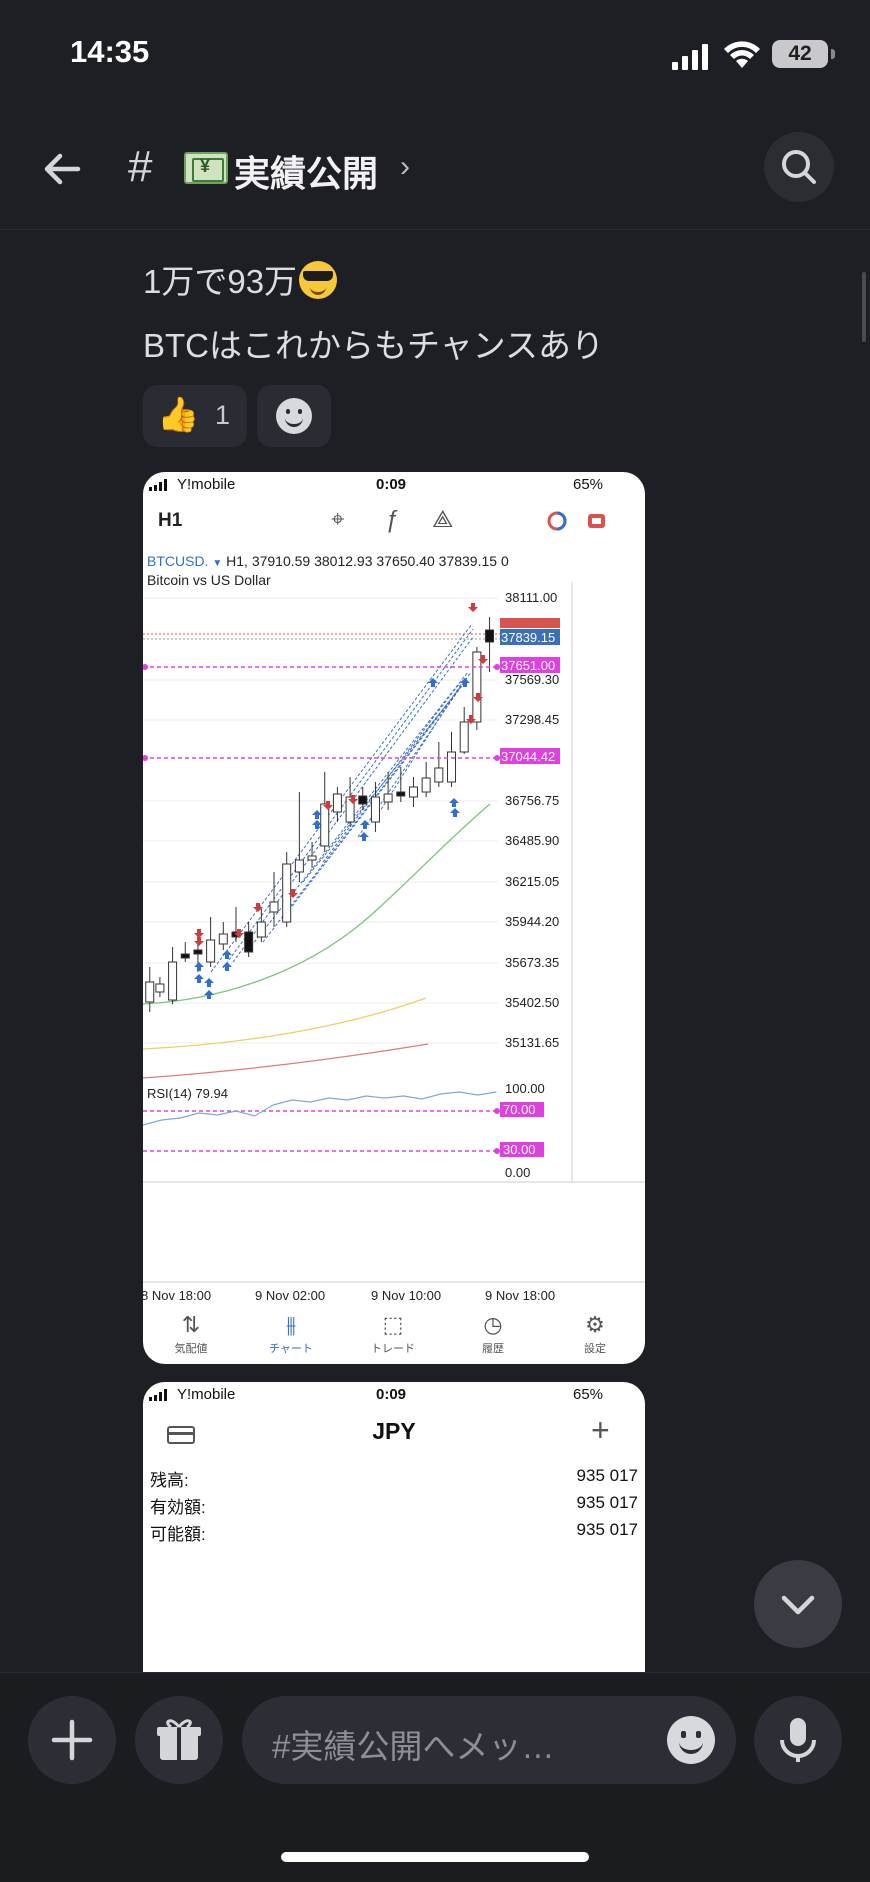  Describe the element at coordinates (435, 170) in the screenshot. I see `channel-header: # 実績公開 ›` at that location.